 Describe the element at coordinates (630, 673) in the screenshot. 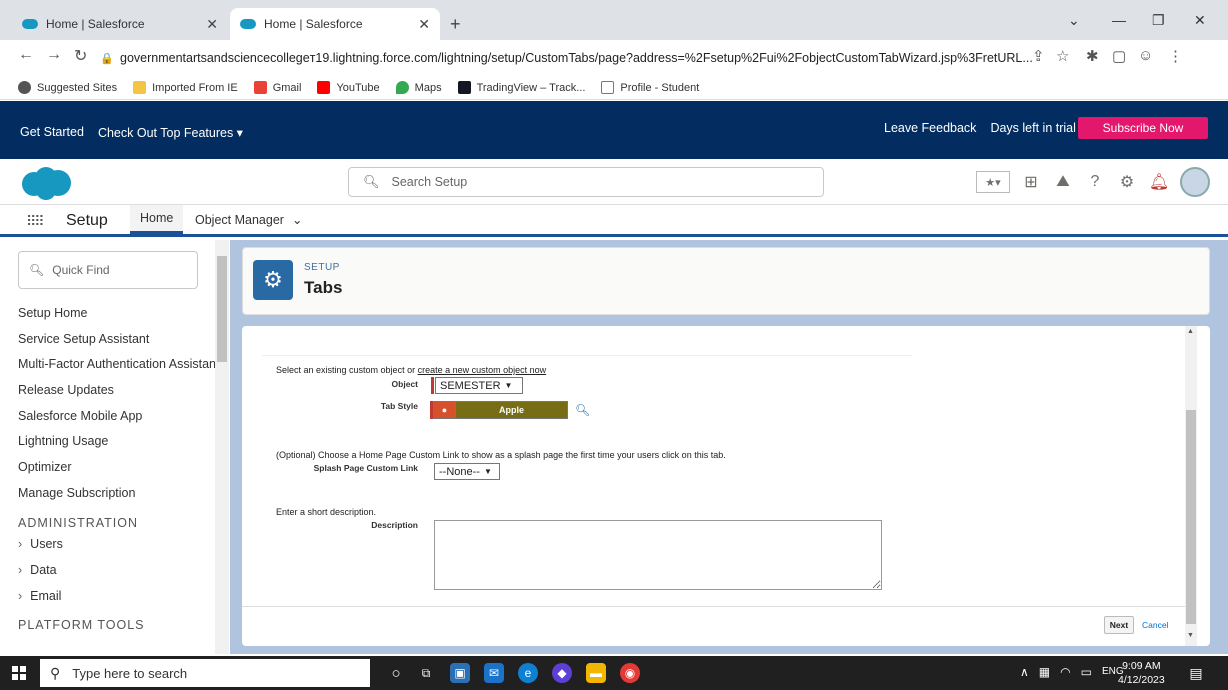

I see `chrome-icon: ◉` at that location.